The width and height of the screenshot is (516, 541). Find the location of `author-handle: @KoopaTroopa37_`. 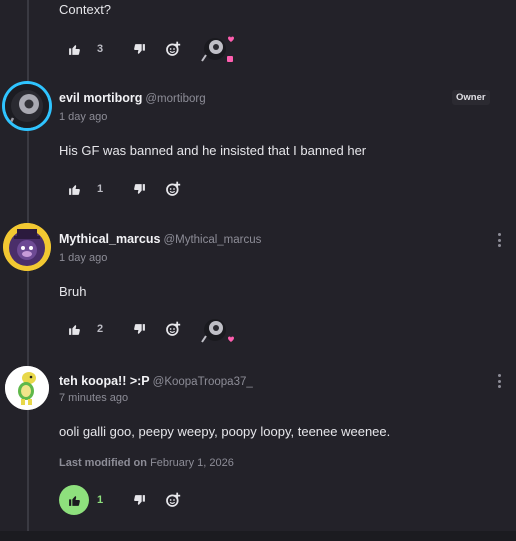

author-handle: @KoopaTroopa37_ is located at coordinates (203, 382).